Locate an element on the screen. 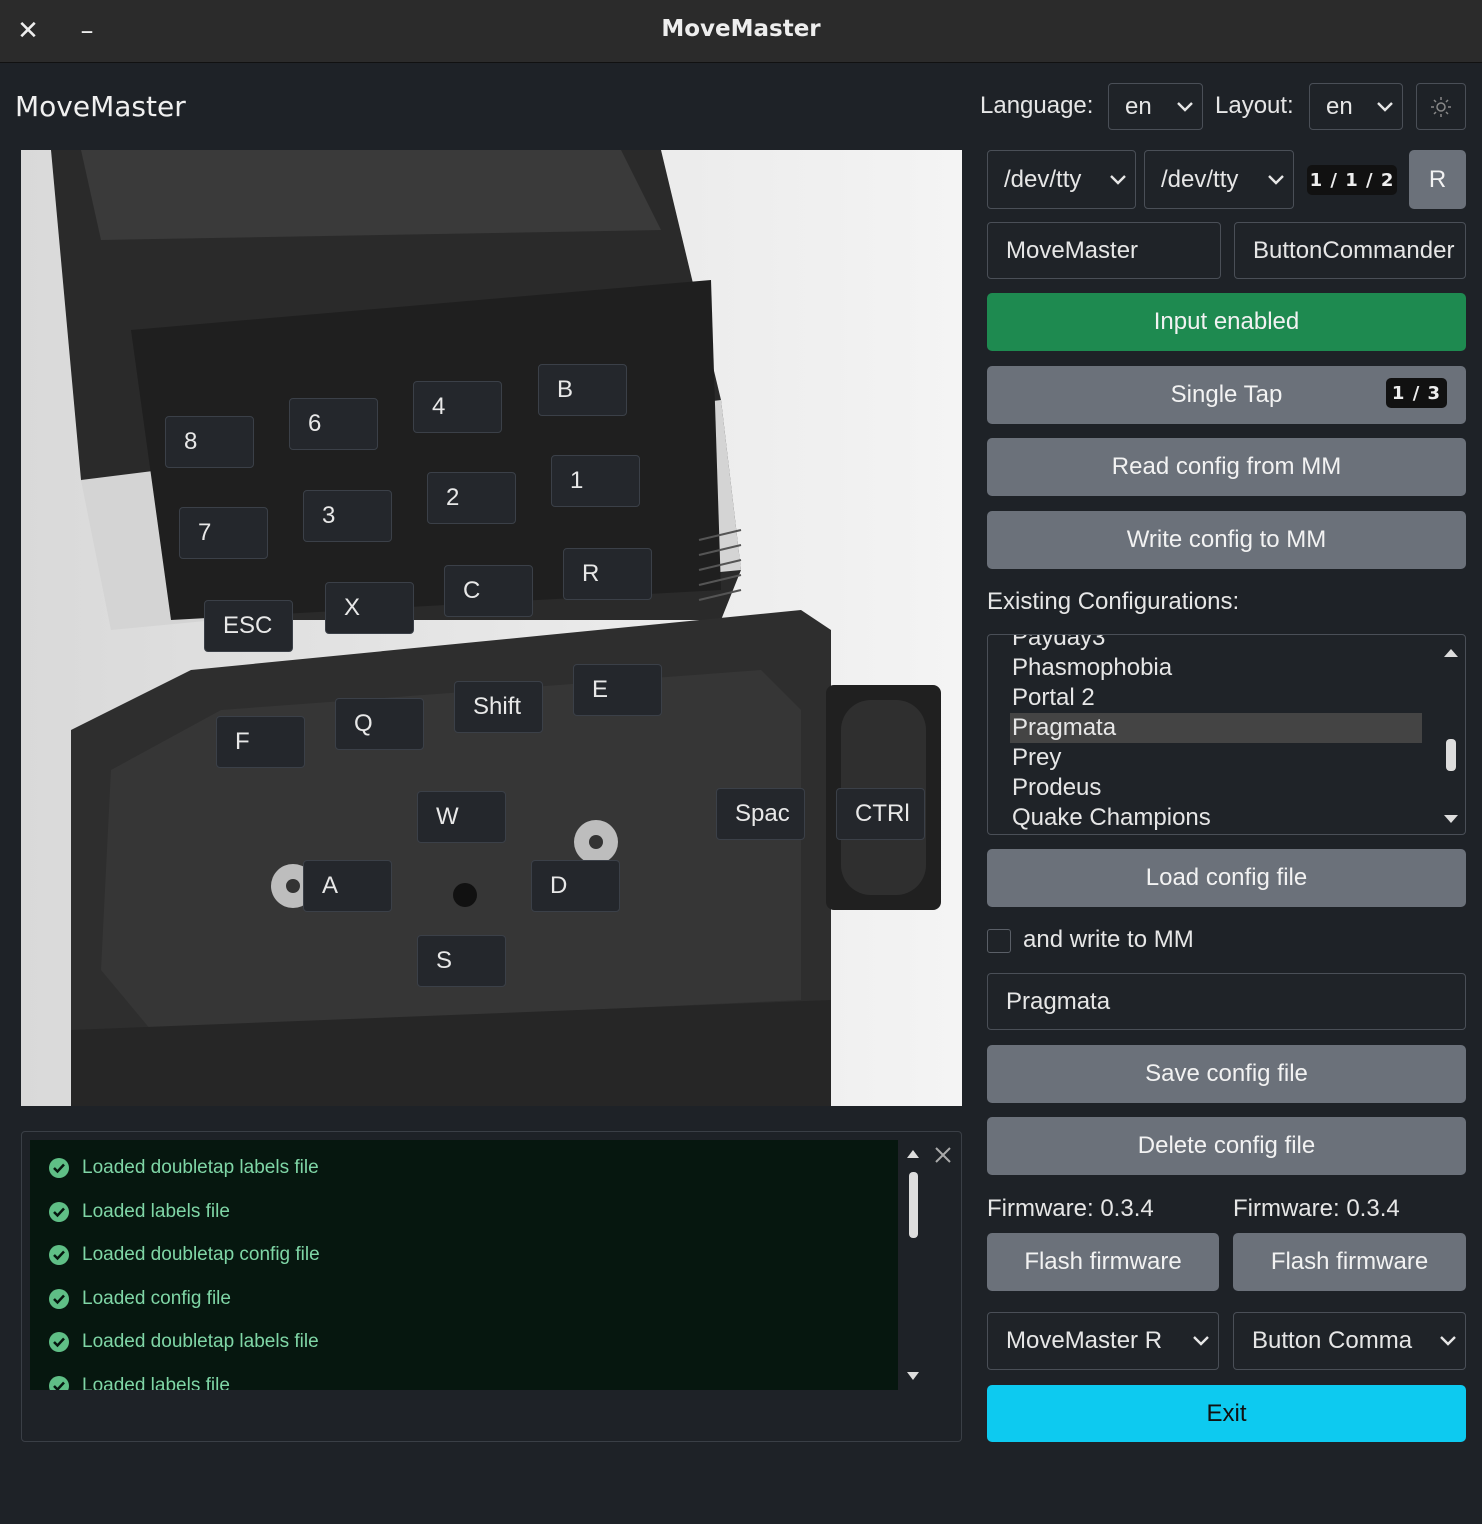  key-label-w: W is located at coordinates (461, 817).